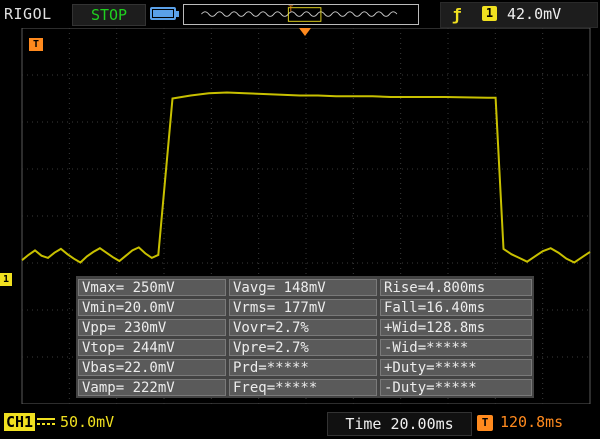 The image size is (600, 439). What do you see at coordinates (164, 13) in the screenshot?
I see `battery-icon` at bounding box center [164, 13].